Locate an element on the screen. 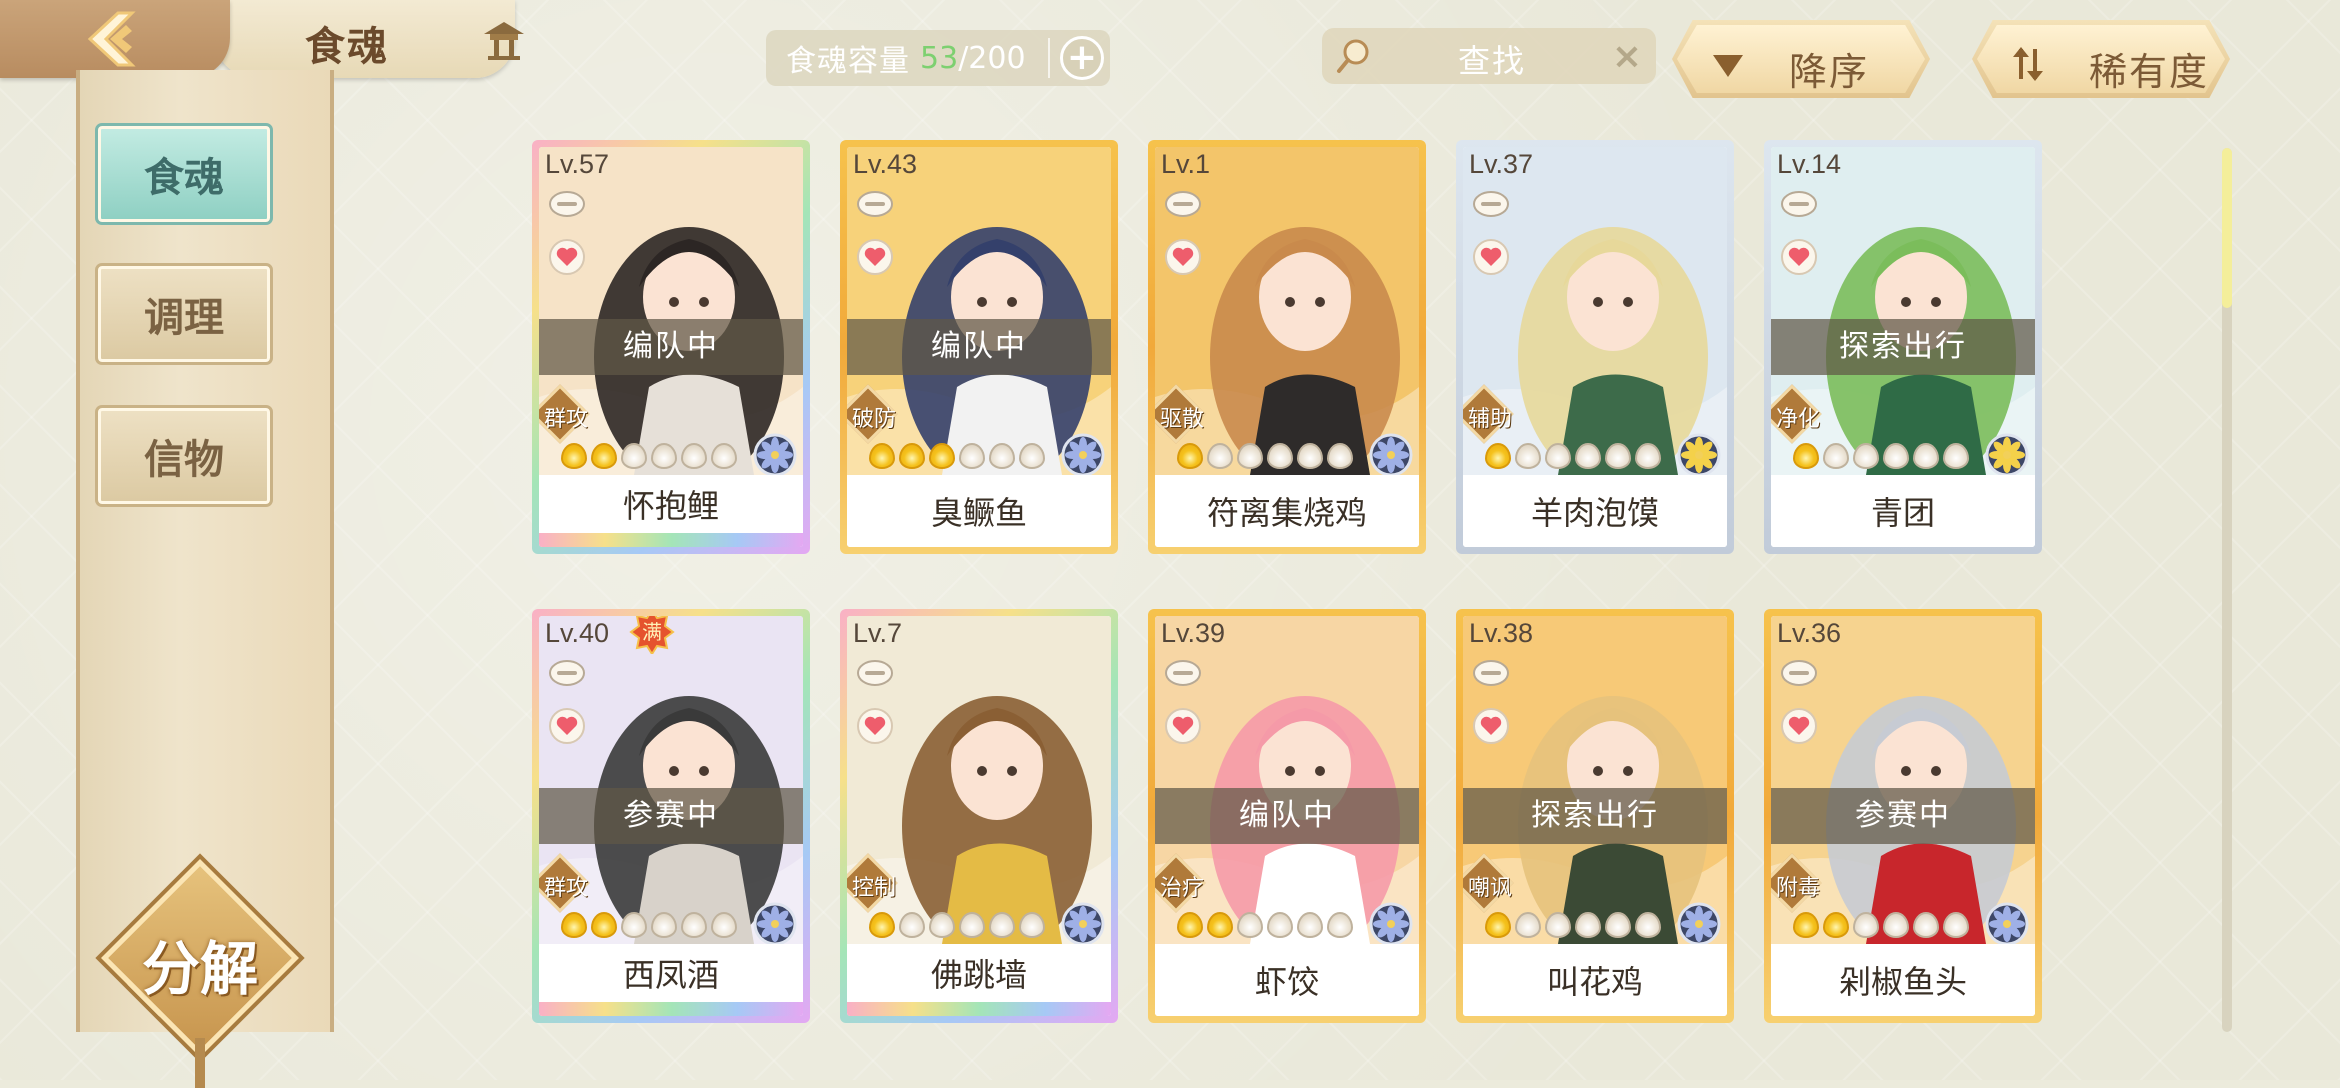 Image resolution: width=2340 pixels, height=1088 pixels. capacity-used: 53 is located at coordinates (939, 58).